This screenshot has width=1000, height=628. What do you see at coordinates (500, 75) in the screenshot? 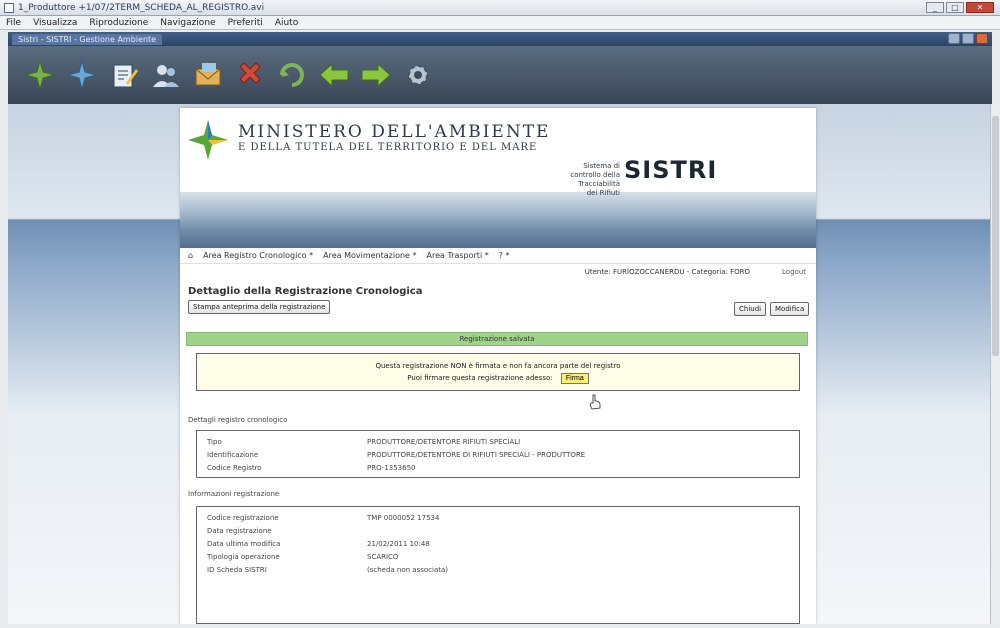
I see `toolbar` at bounding box center [500, 75].